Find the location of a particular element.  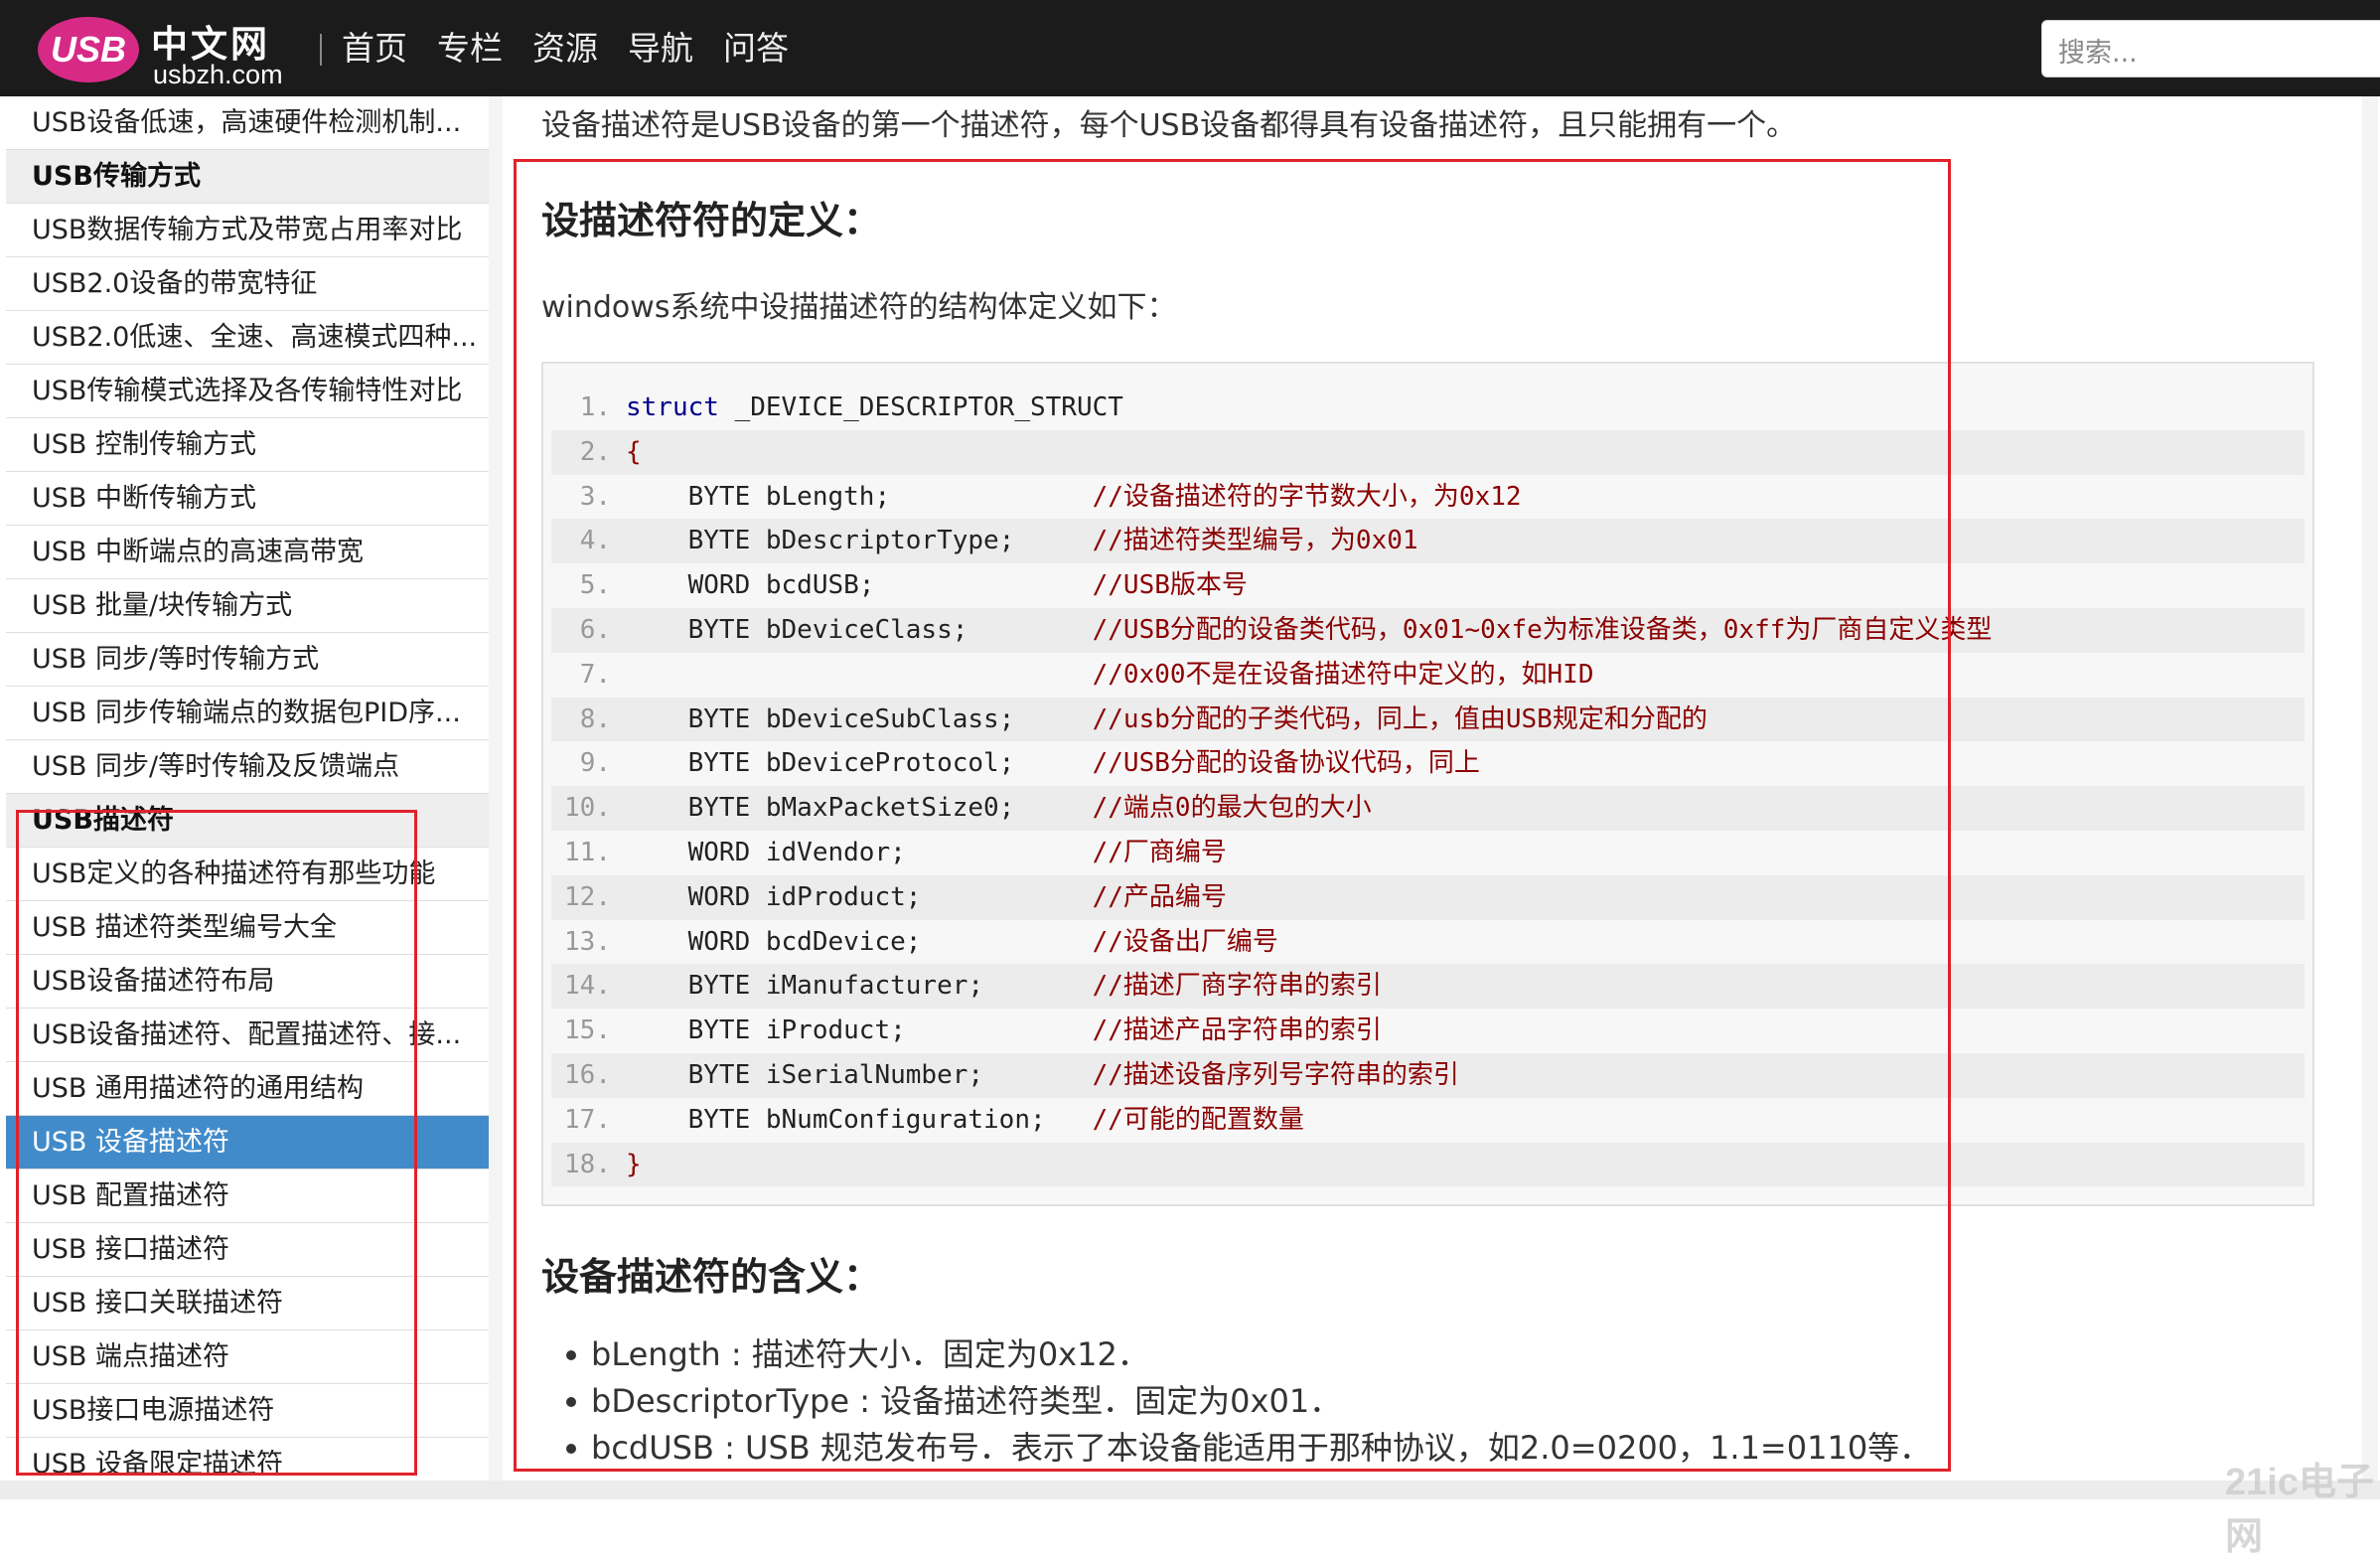

watermark-logo: 21ic电子网 is located at coordinates (2299, 1510).